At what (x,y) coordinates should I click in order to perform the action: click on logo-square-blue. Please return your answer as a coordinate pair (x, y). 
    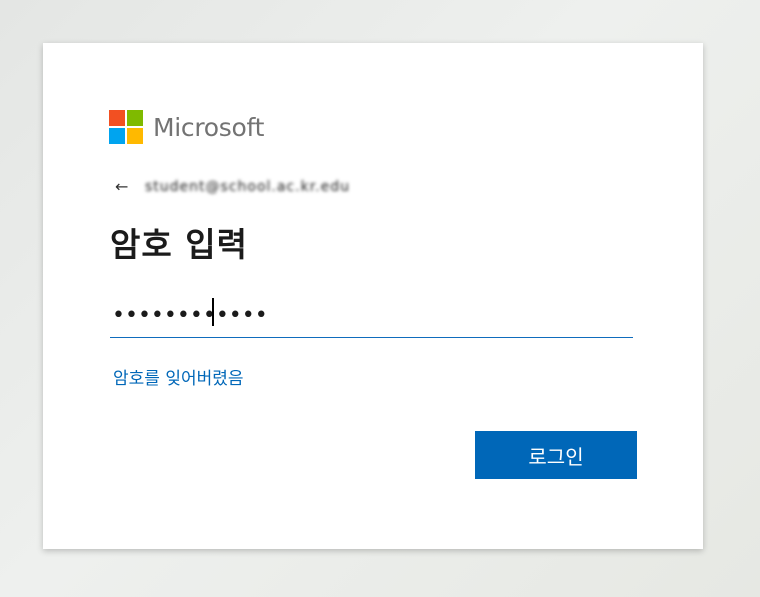
    Looking at the image, I should click on (117, 135).